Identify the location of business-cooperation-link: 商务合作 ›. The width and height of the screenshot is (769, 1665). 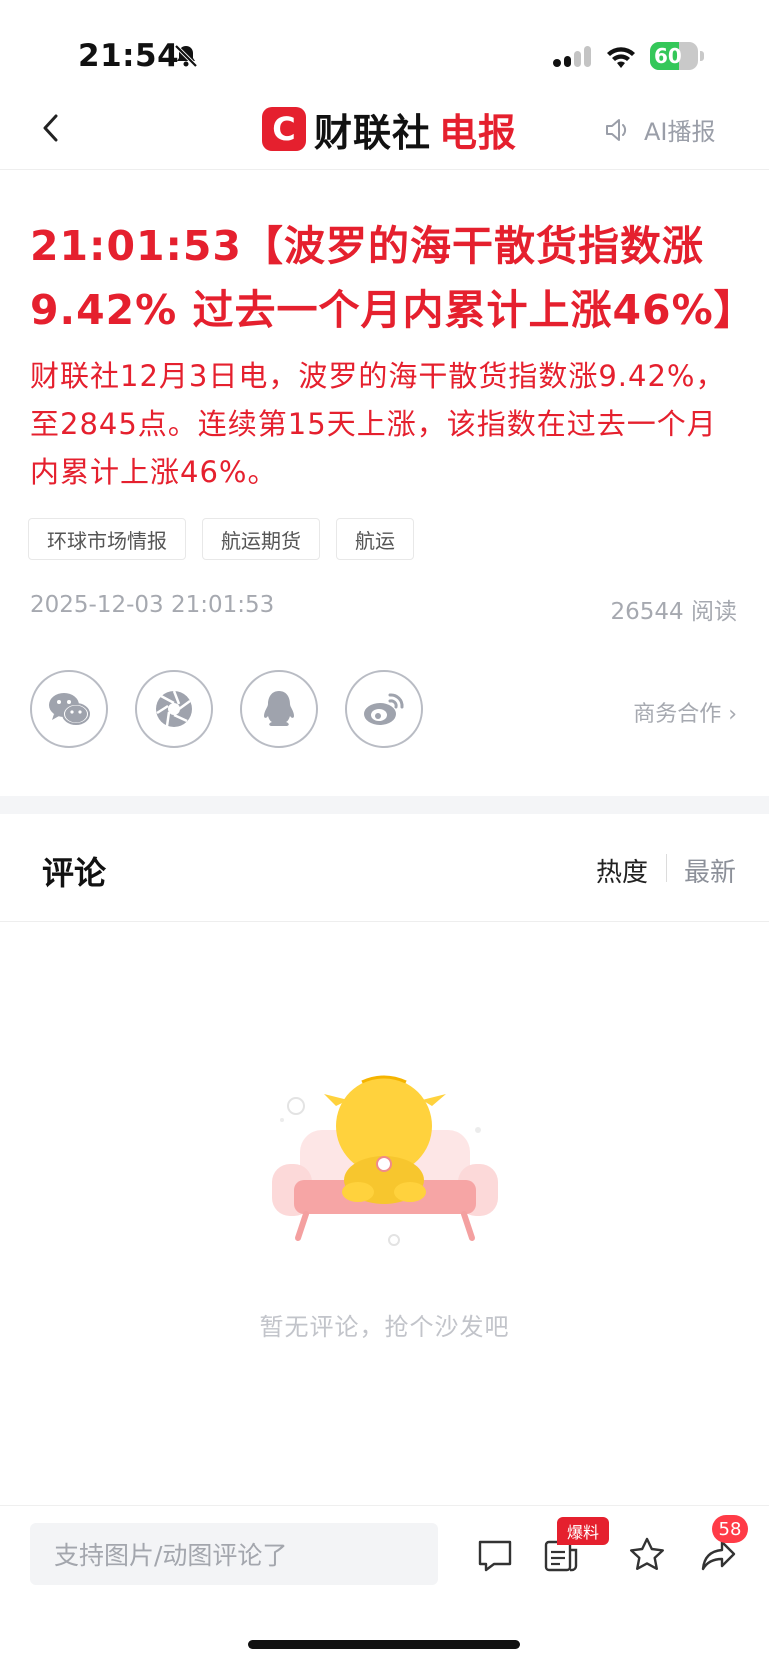
(685, 712).